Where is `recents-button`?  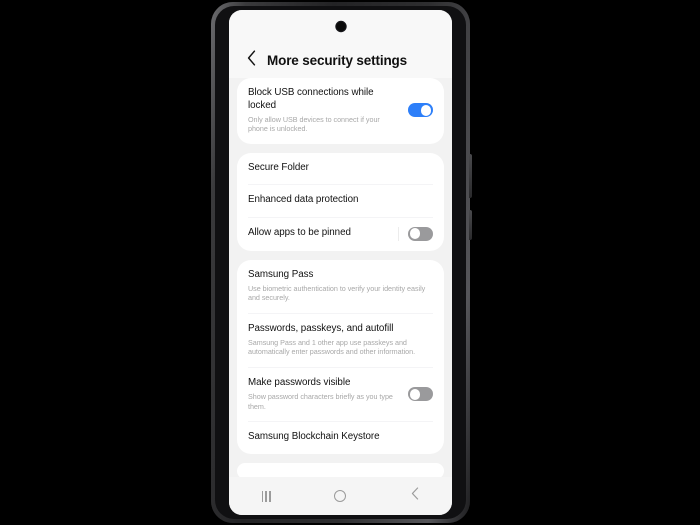
recents-button is located at coordinates (266, 496).